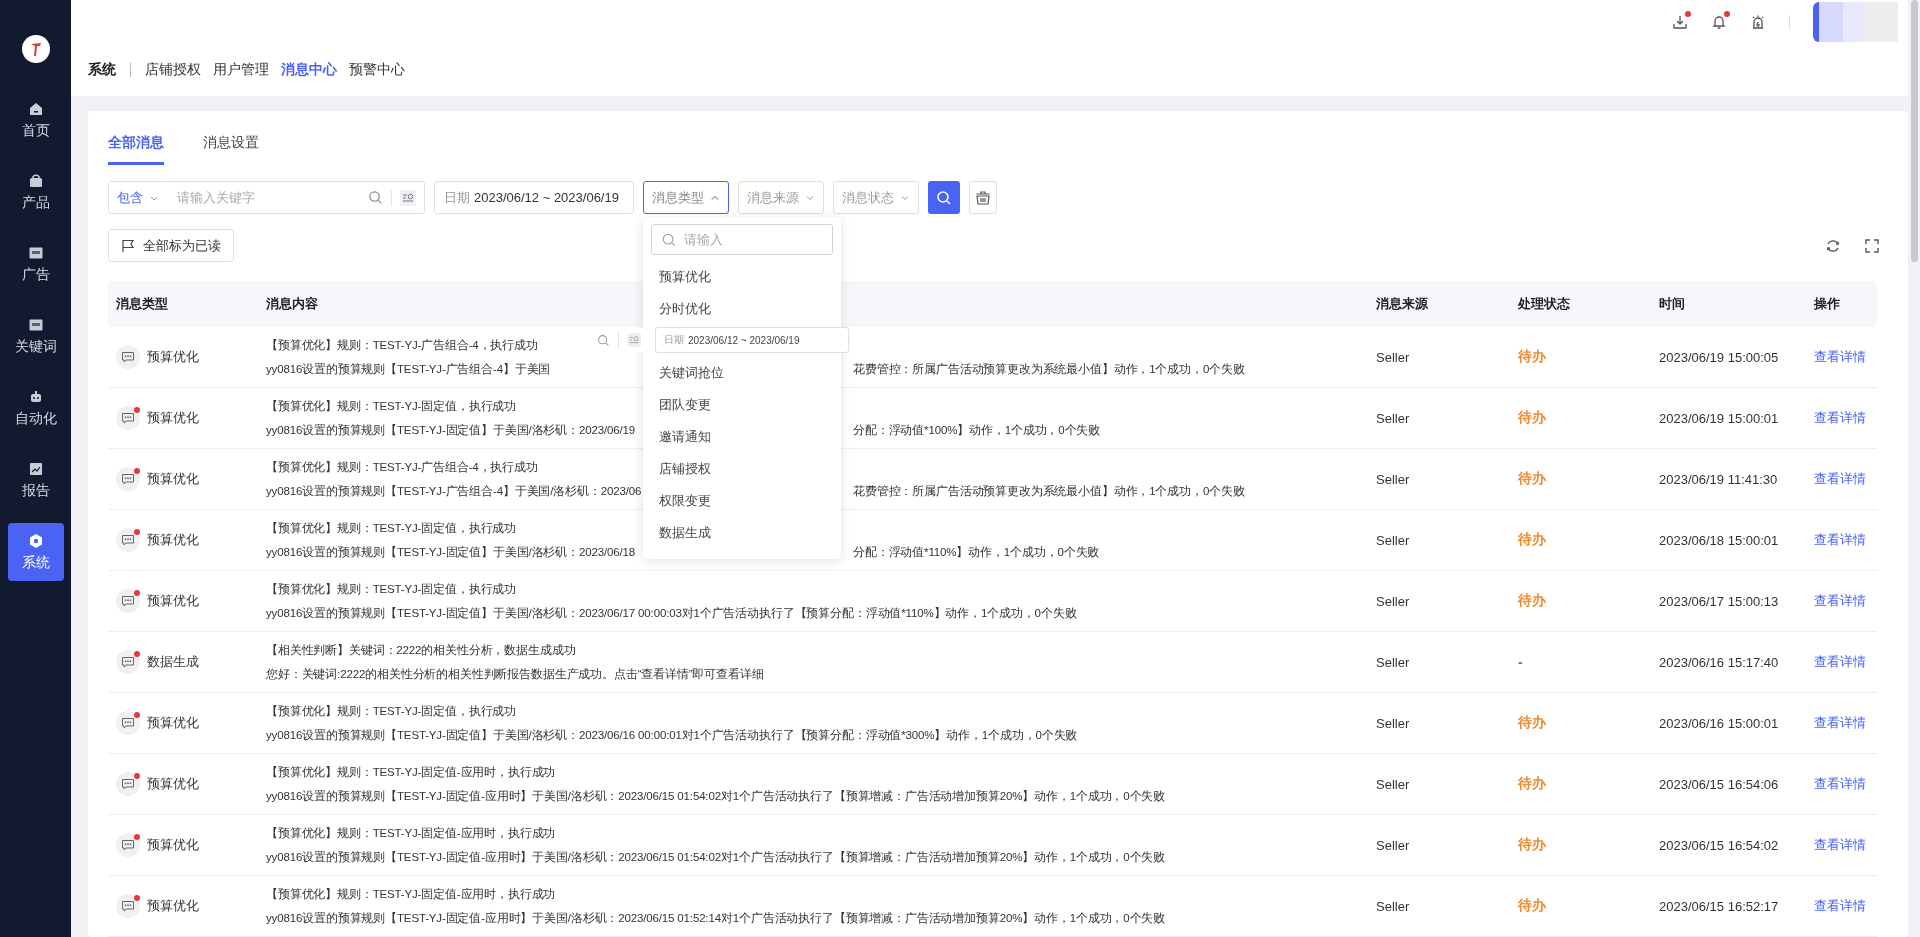 This screenshot has height=937, width=1920. I want to click on column-header: 时间, so click(1672, 303).